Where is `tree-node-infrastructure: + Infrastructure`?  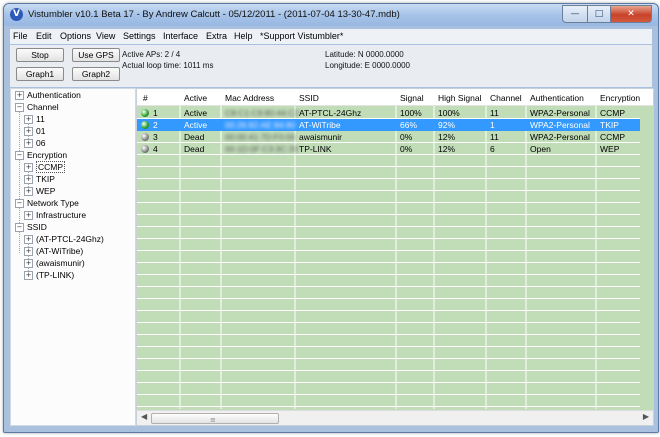 tree-node-infrastructure: + Infrastructure is located at coordinates (55, 215).